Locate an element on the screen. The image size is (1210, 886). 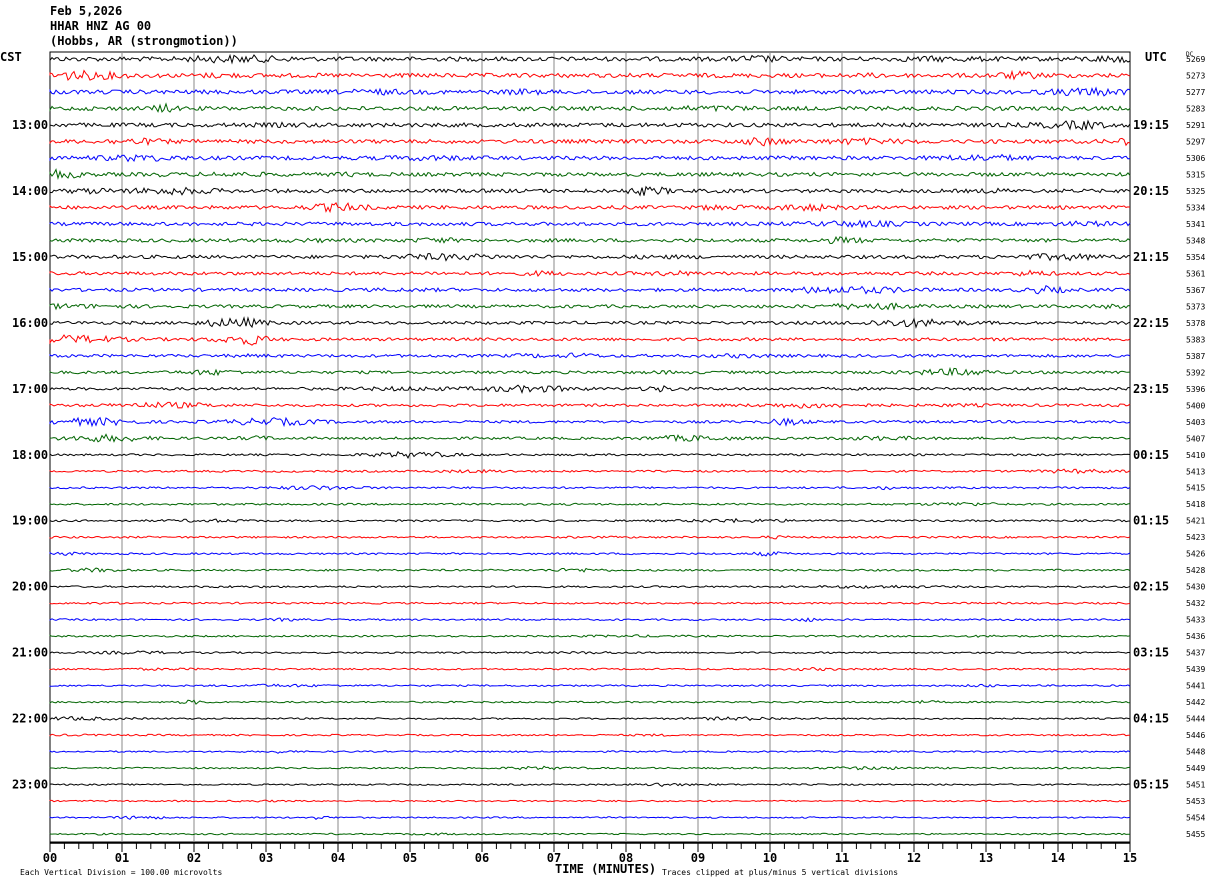
dc-offset-label: 5421 is located at coordinates (1195, 521).